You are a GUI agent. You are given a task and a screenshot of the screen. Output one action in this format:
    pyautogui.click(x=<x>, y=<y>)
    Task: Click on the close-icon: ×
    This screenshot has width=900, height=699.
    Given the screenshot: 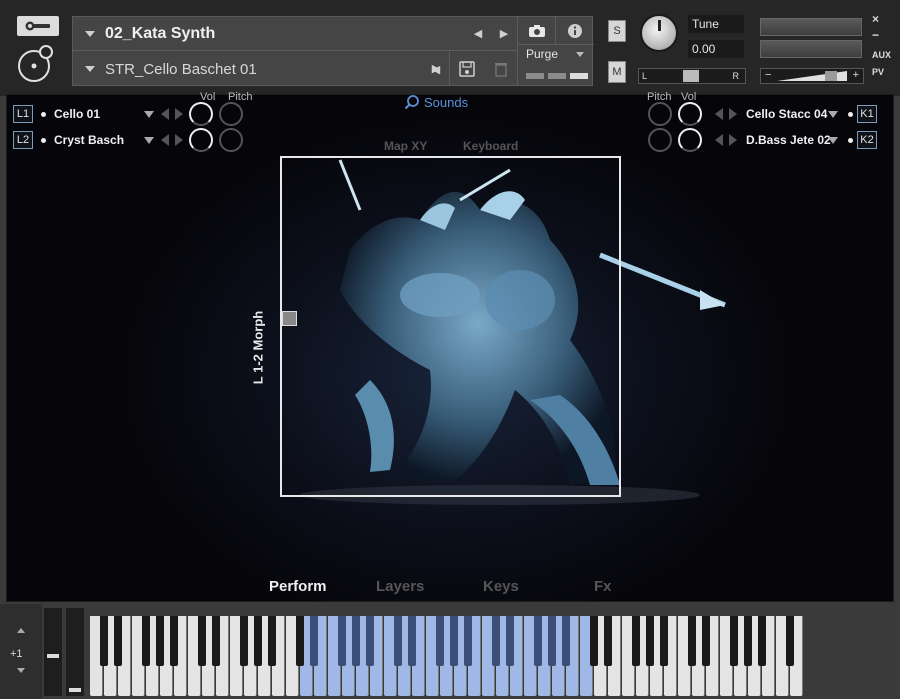 What is the action you would take?
    pyautogui.click(x=875, y=19)
    